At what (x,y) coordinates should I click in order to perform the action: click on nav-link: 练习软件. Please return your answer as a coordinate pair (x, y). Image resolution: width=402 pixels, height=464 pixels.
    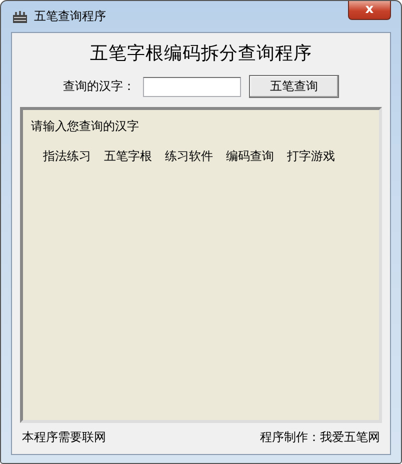
    Looking at the image, I should click on (189, 156).